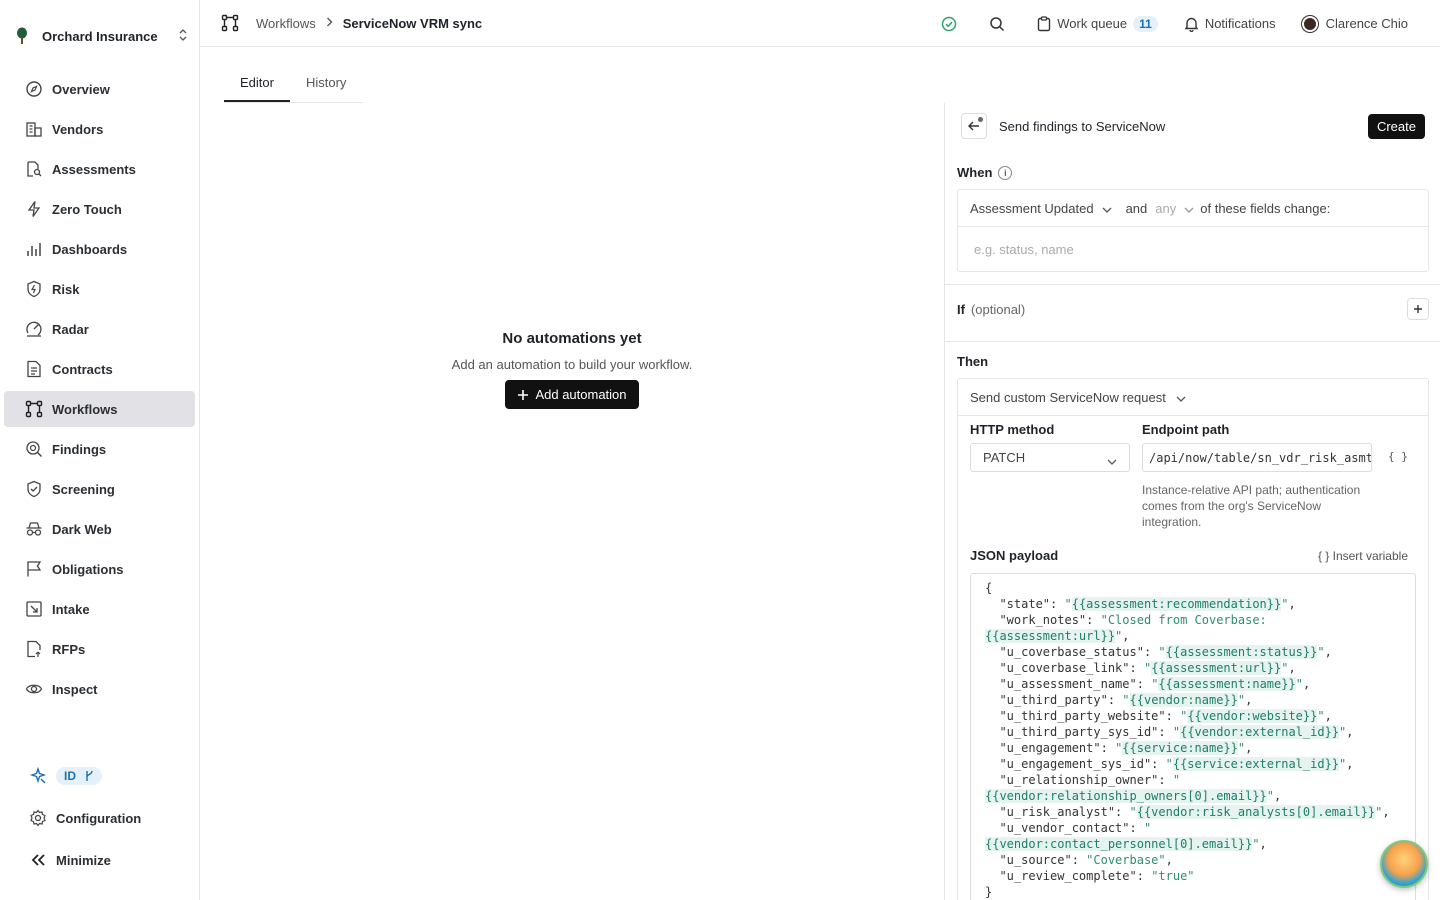  I want to click on rfp-icon, so click(34, 649).